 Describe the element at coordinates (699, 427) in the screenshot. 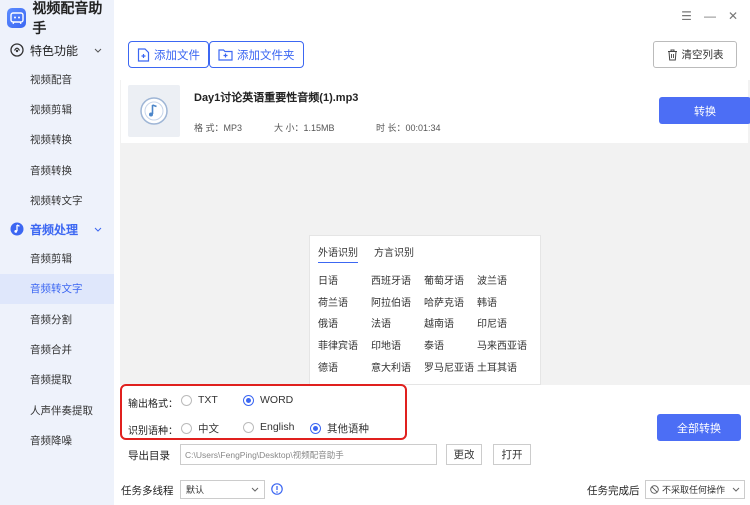

I see `convert-all-button: 全部转换` at that location.